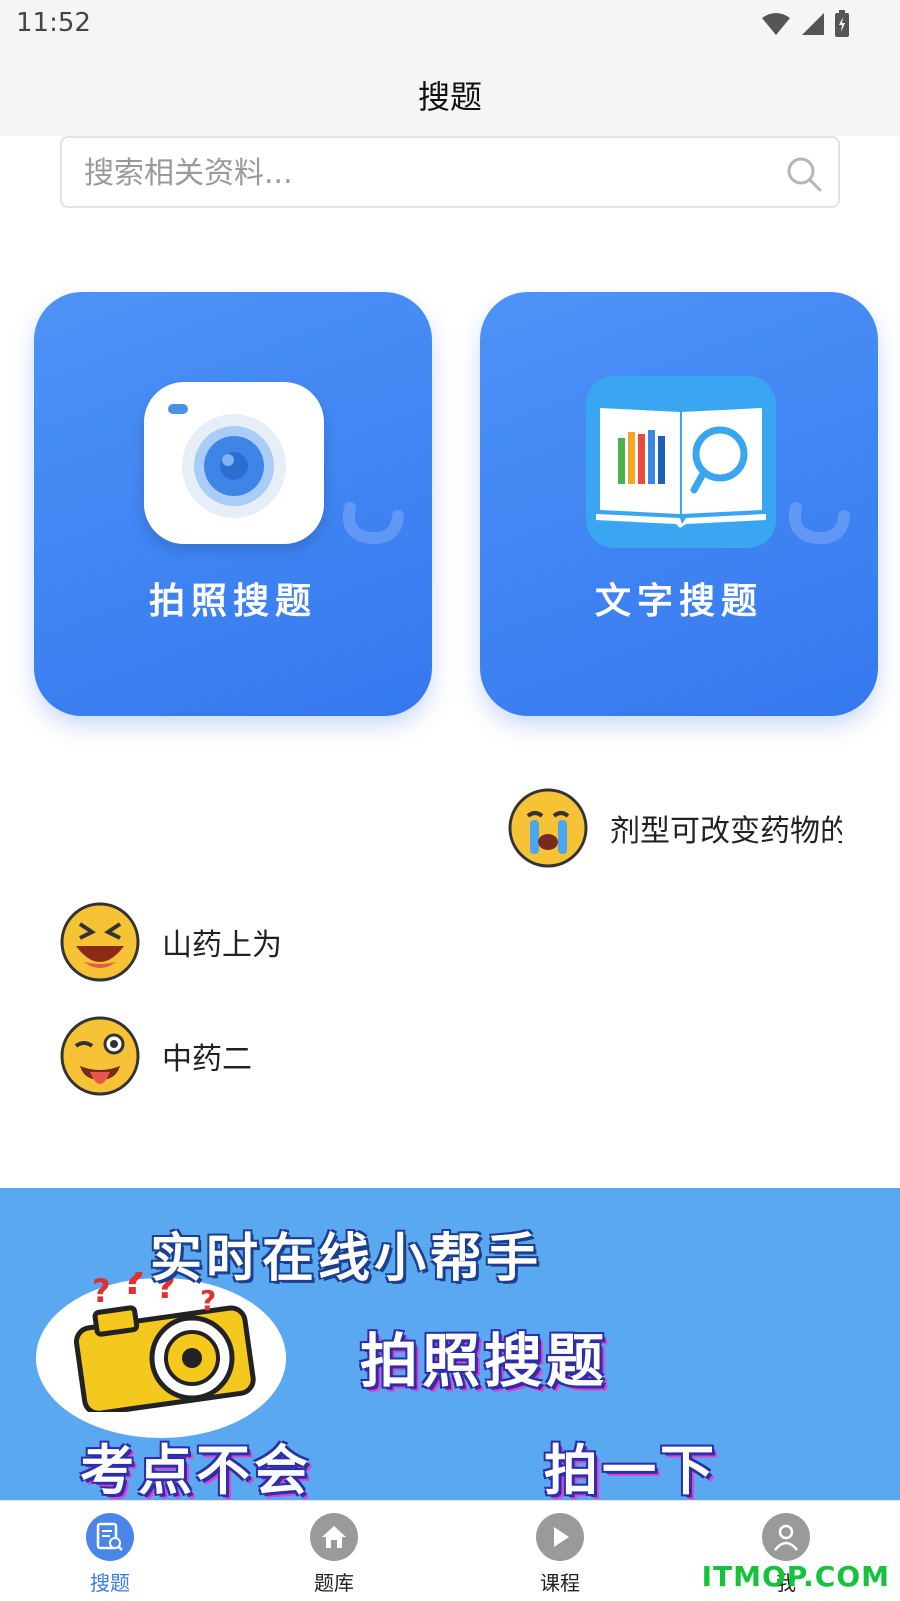 The image size is (900, 1601). What do you see at coordinates (786, 1537) in the screenshot?
I see `user-icon` at bounding box center [786, 1537].